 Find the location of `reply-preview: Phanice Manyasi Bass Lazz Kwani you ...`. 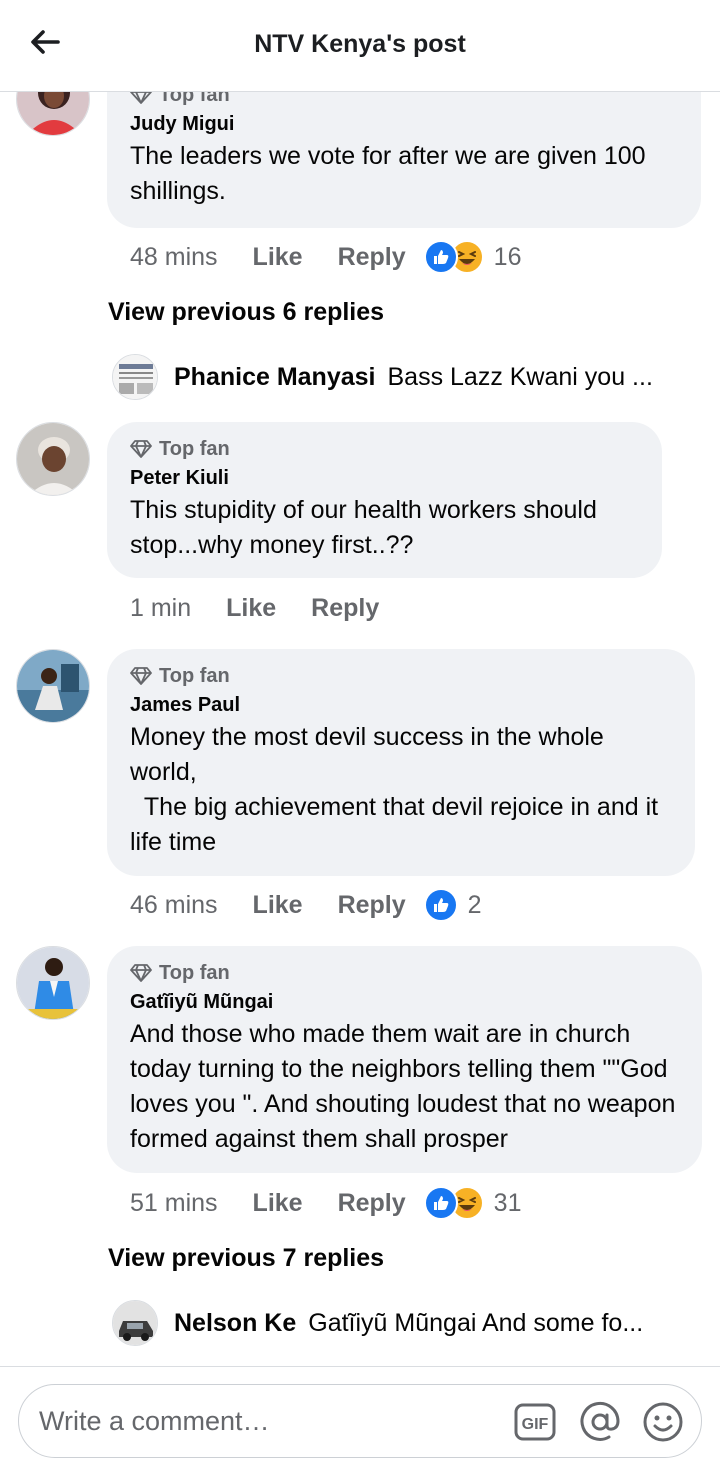

reply-preview: Phanice Manyasi Bass Lazz Kwani you ... is located at coordinates (382, 377).